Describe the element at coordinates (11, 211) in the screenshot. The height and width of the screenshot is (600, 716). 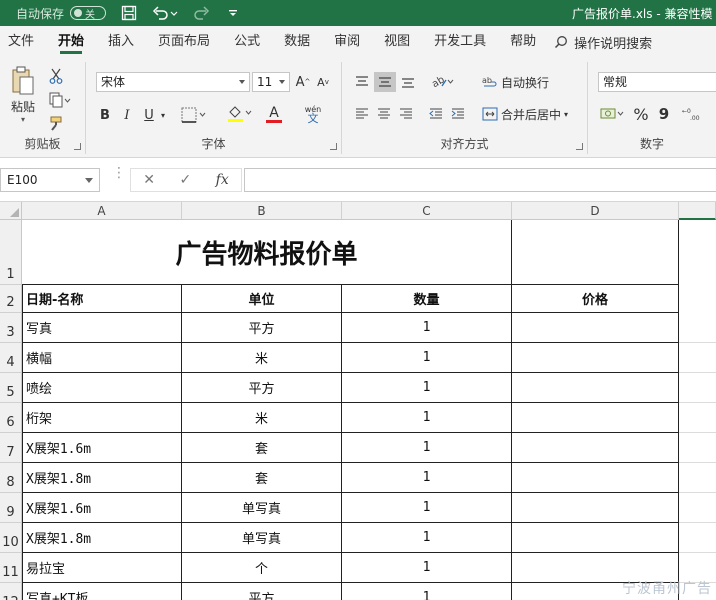
I see `select-all-corner` at that location.